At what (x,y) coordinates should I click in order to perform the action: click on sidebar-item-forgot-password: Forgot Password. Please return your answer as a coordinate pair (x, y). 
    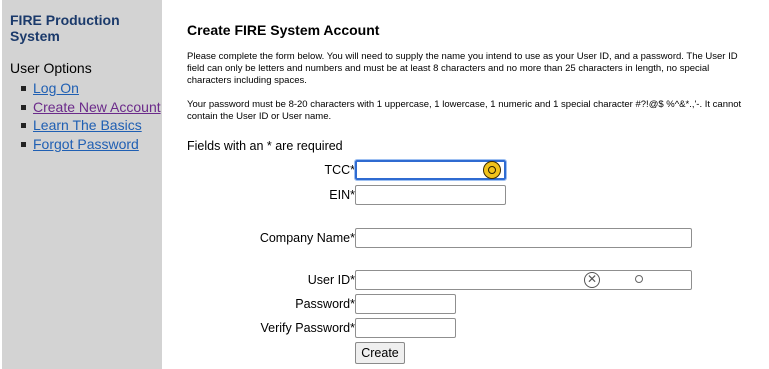
    Looking at the image, I should click on (90, 145).